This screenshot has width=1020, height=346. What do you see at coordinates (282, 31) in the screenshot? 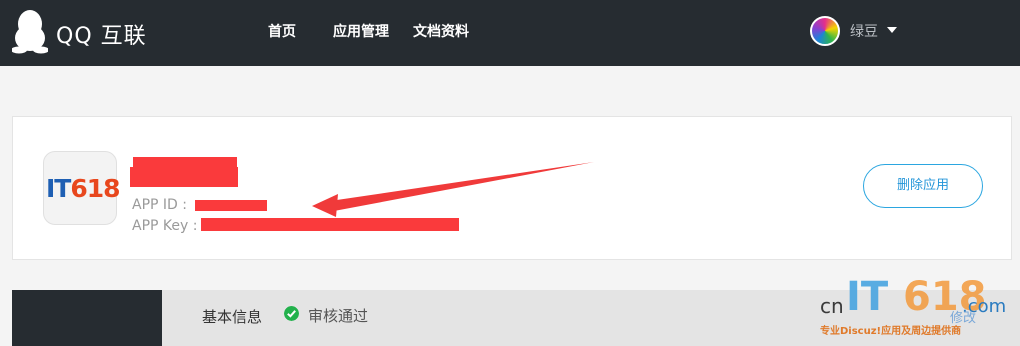
I see `nav-home: 首页` at bounding box center [282, 31].